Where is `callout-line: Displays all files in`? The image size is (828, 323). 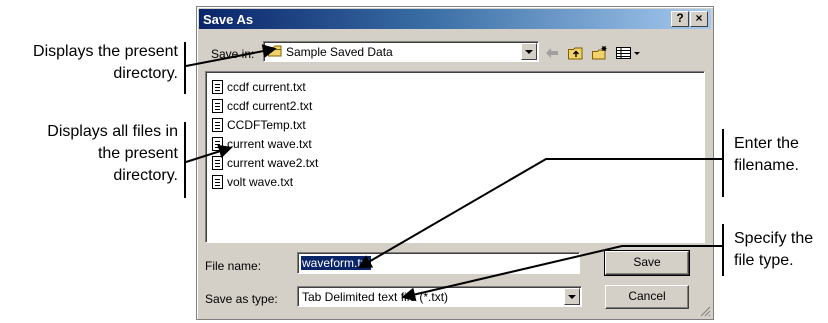
callout-line: Displays all files in is located at coordinates (112, 131).